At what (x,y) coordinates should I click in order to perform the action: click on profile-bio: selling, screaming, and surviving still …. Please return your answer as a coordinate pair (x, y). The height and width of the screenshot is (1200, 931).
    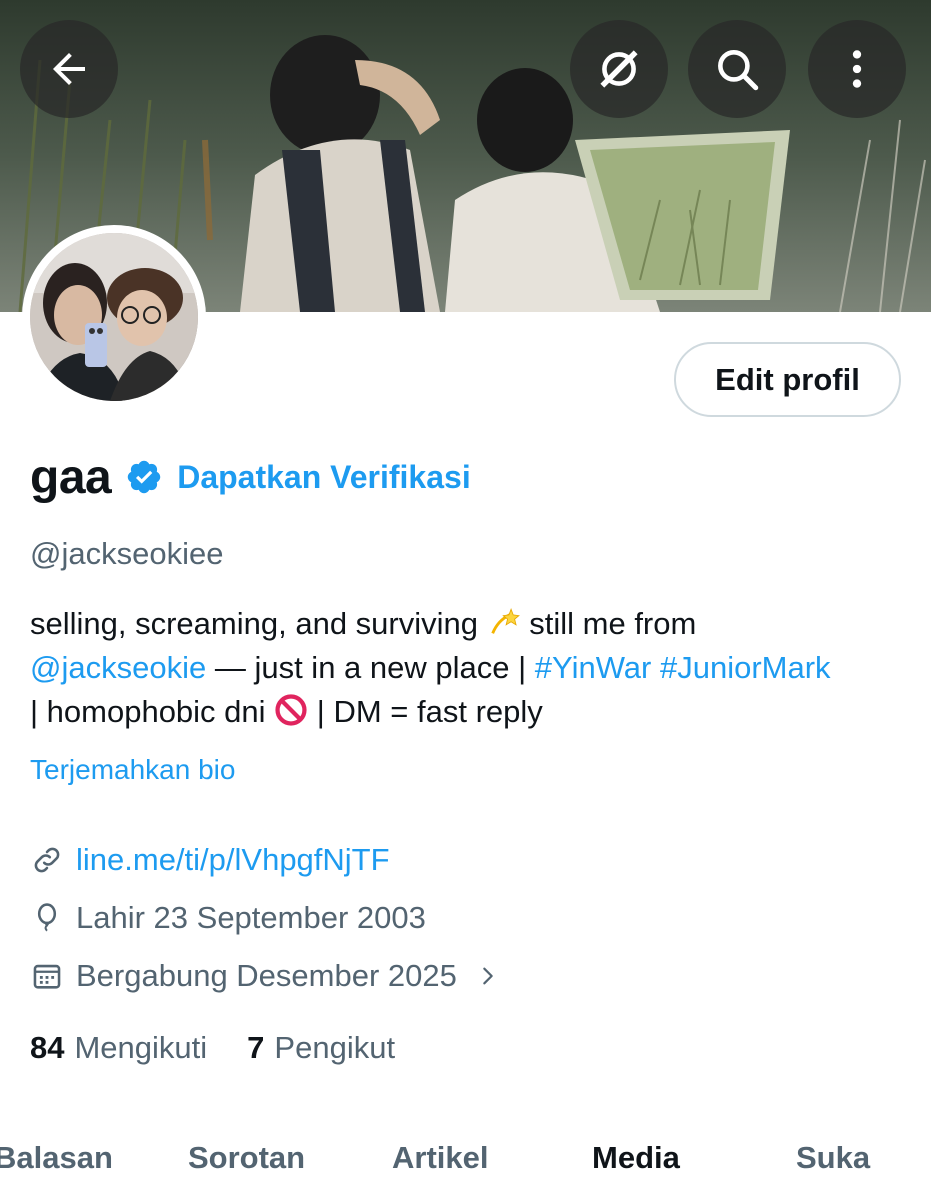
    Looking at the image, I should click on (470, 668).